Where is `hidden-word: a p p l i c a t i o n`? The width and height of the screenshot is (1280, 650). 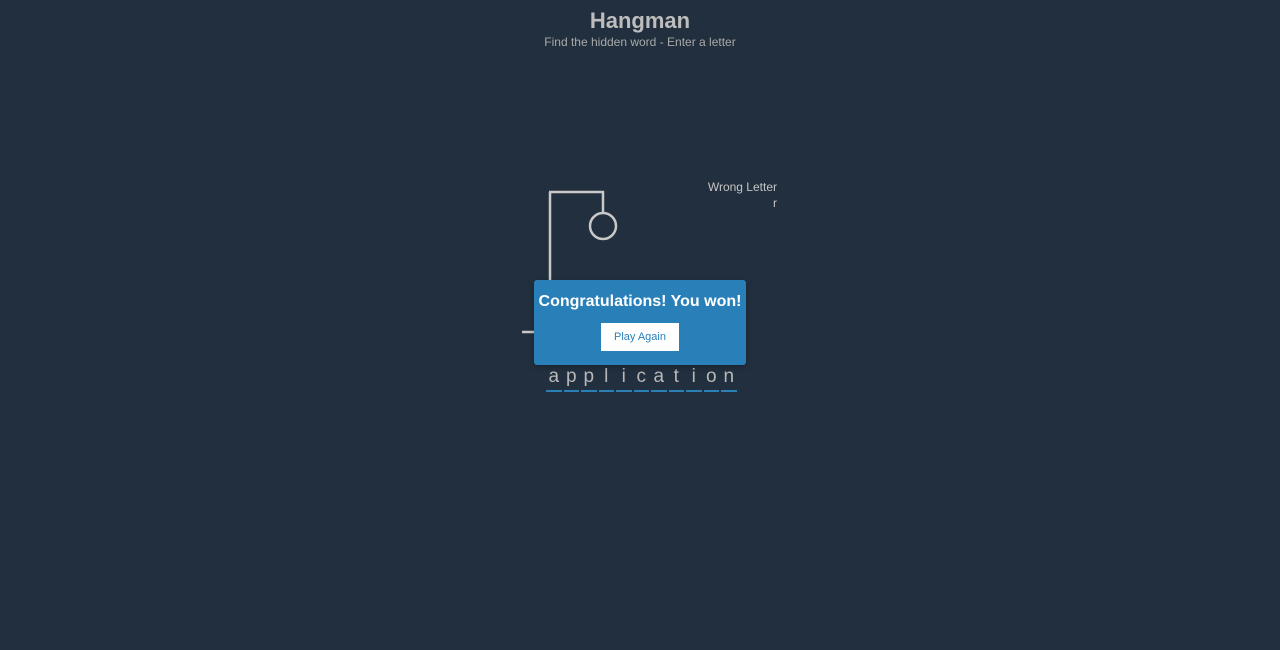
hidden-word: a p p l i c a t i o n is located at coordinates (642, 379).